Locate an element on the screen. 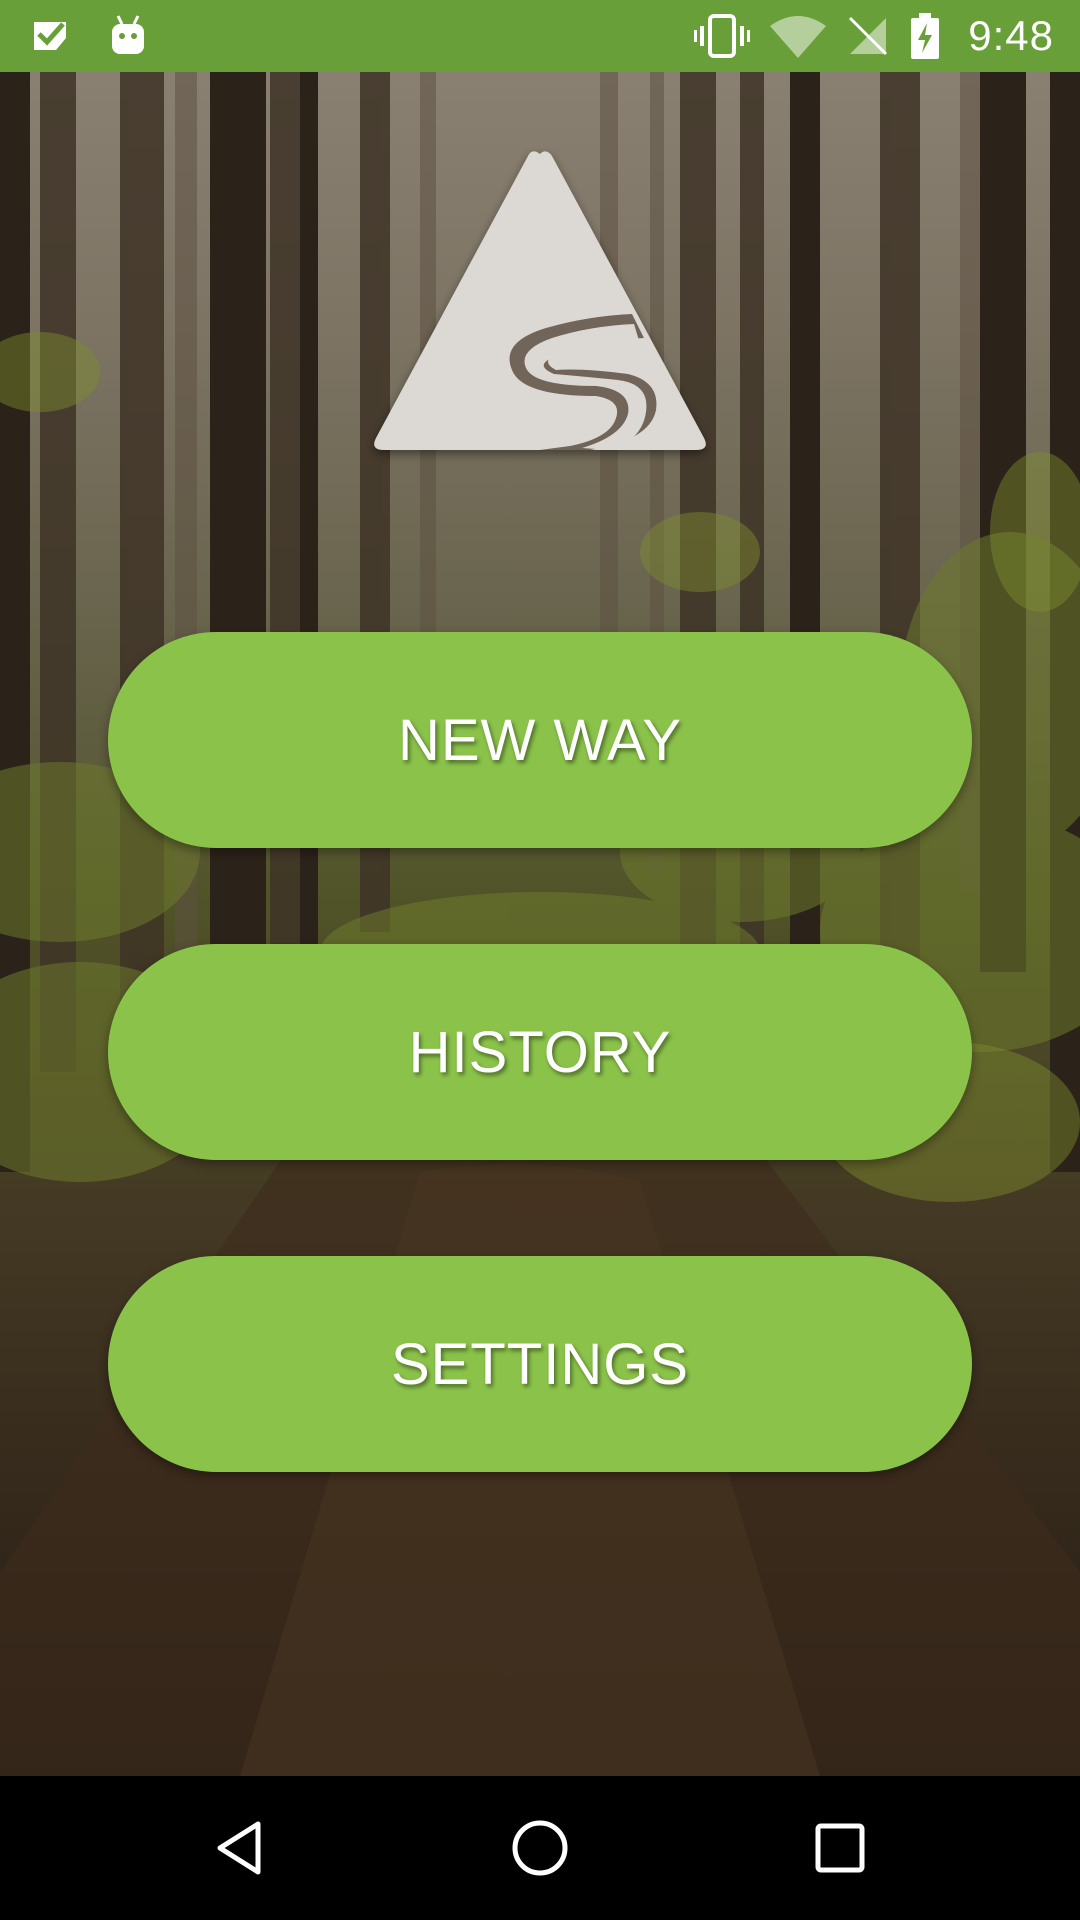  recents-icon is located at coordinates (840, 1848).